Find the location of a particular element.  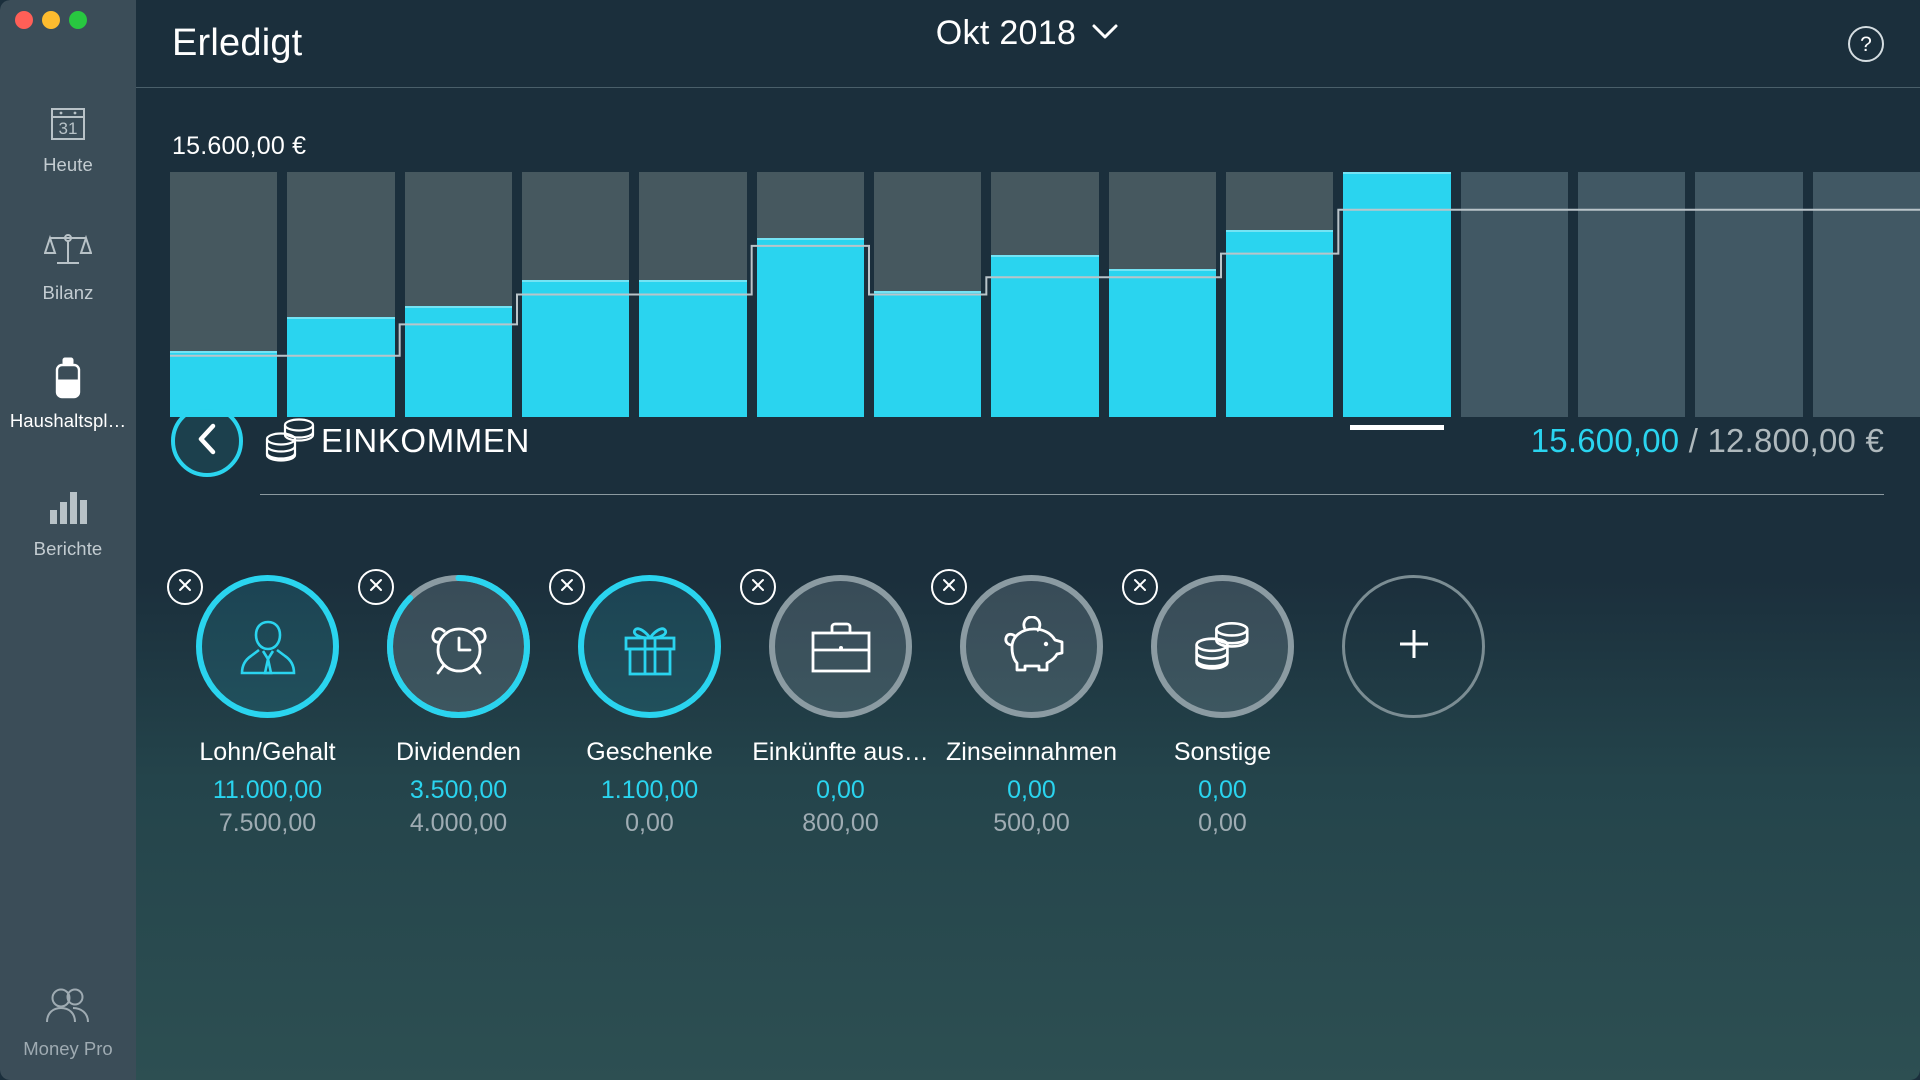

piggy-bank-icon is located at coordinates (1032, 646).